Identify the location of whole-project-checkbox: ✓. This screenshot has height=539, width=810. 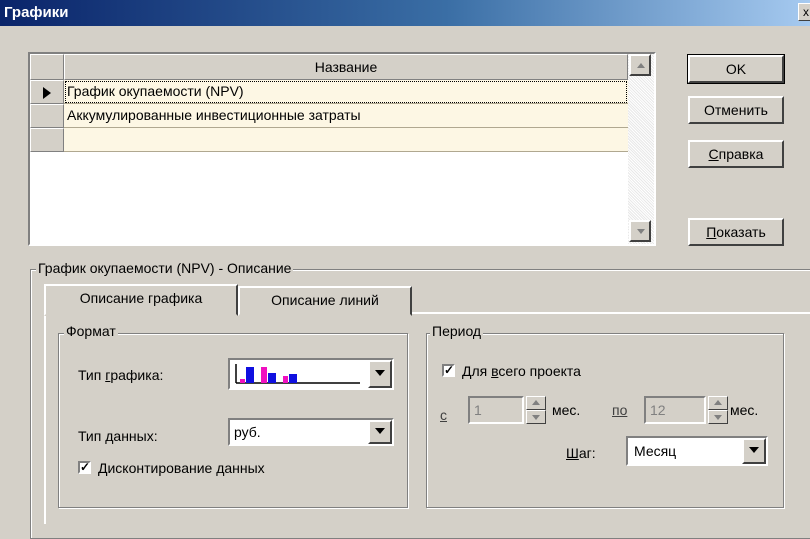
(448, 370).